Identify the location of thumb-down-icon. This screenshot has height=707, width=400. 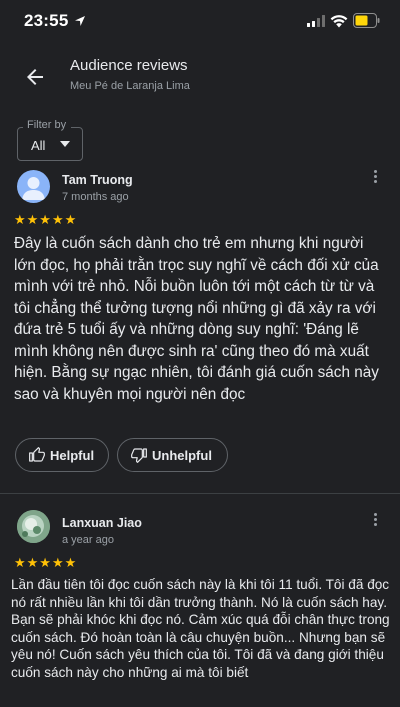
(139, 455).